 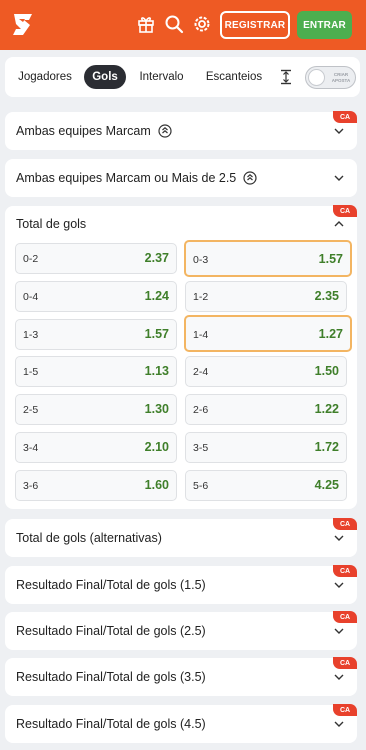 What do you see at coordinates (326, 447) in the screenshot?
I see `odd-value: 1.72` at bounding box center [326, 447].